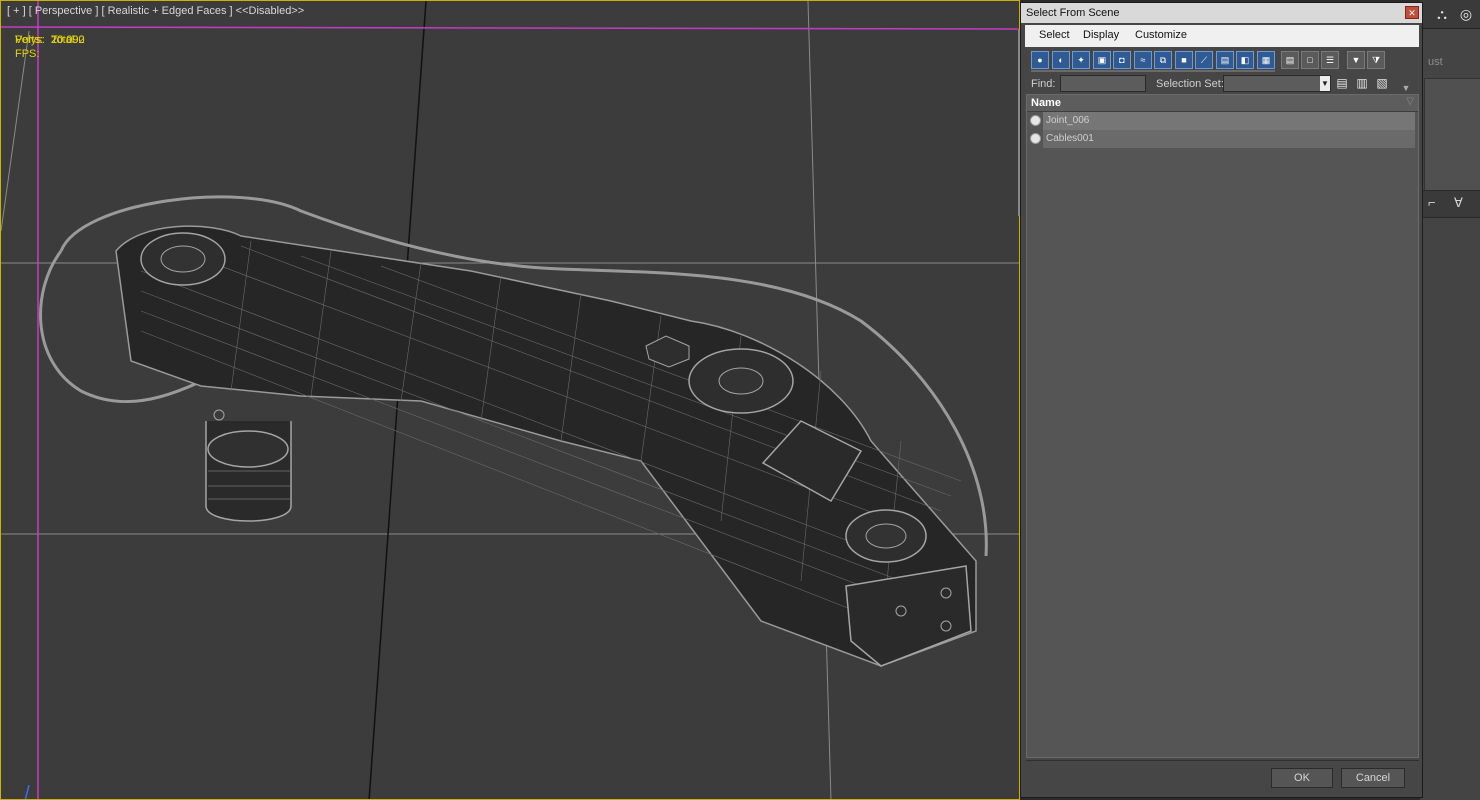 Image resolution: width=1480 pixels, height=800 pixels. What do you see at coordinates (1373, 778) in the screenshot?
I see `cancel-button: Cancel` at bounding box center [1373, 778].